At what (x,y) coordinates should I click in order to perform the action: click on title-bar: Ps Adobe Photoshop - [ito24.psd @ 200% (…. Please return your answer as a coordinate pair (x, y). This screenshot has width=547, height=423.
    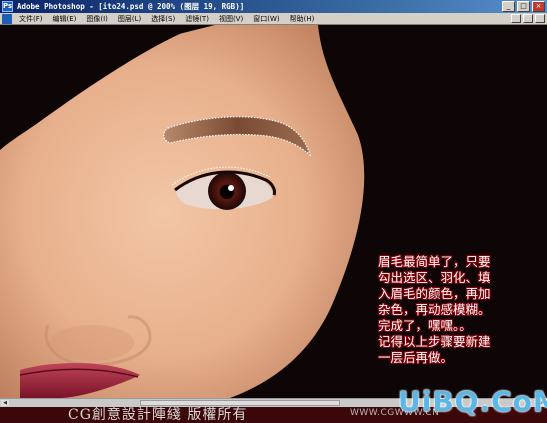
    Looking at the image, I should click on (273, 6).